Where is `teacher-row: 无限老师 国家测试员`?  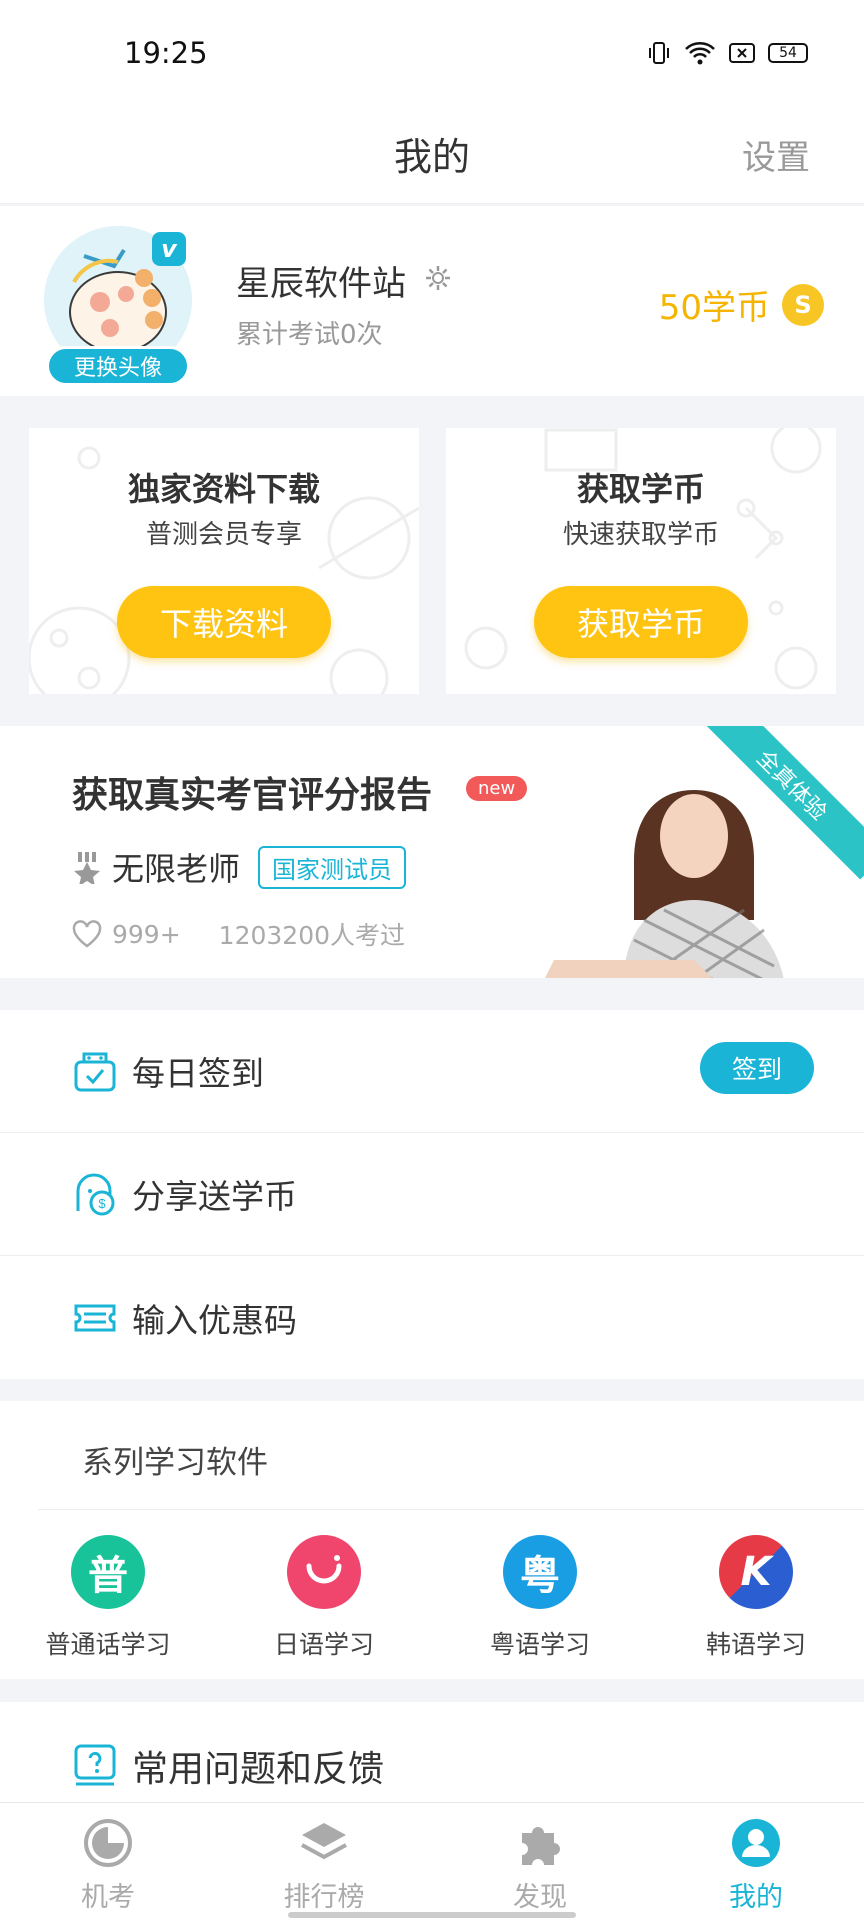 teacher-row: 无限老师 国家测试员 is located at coordinates (239, 867).